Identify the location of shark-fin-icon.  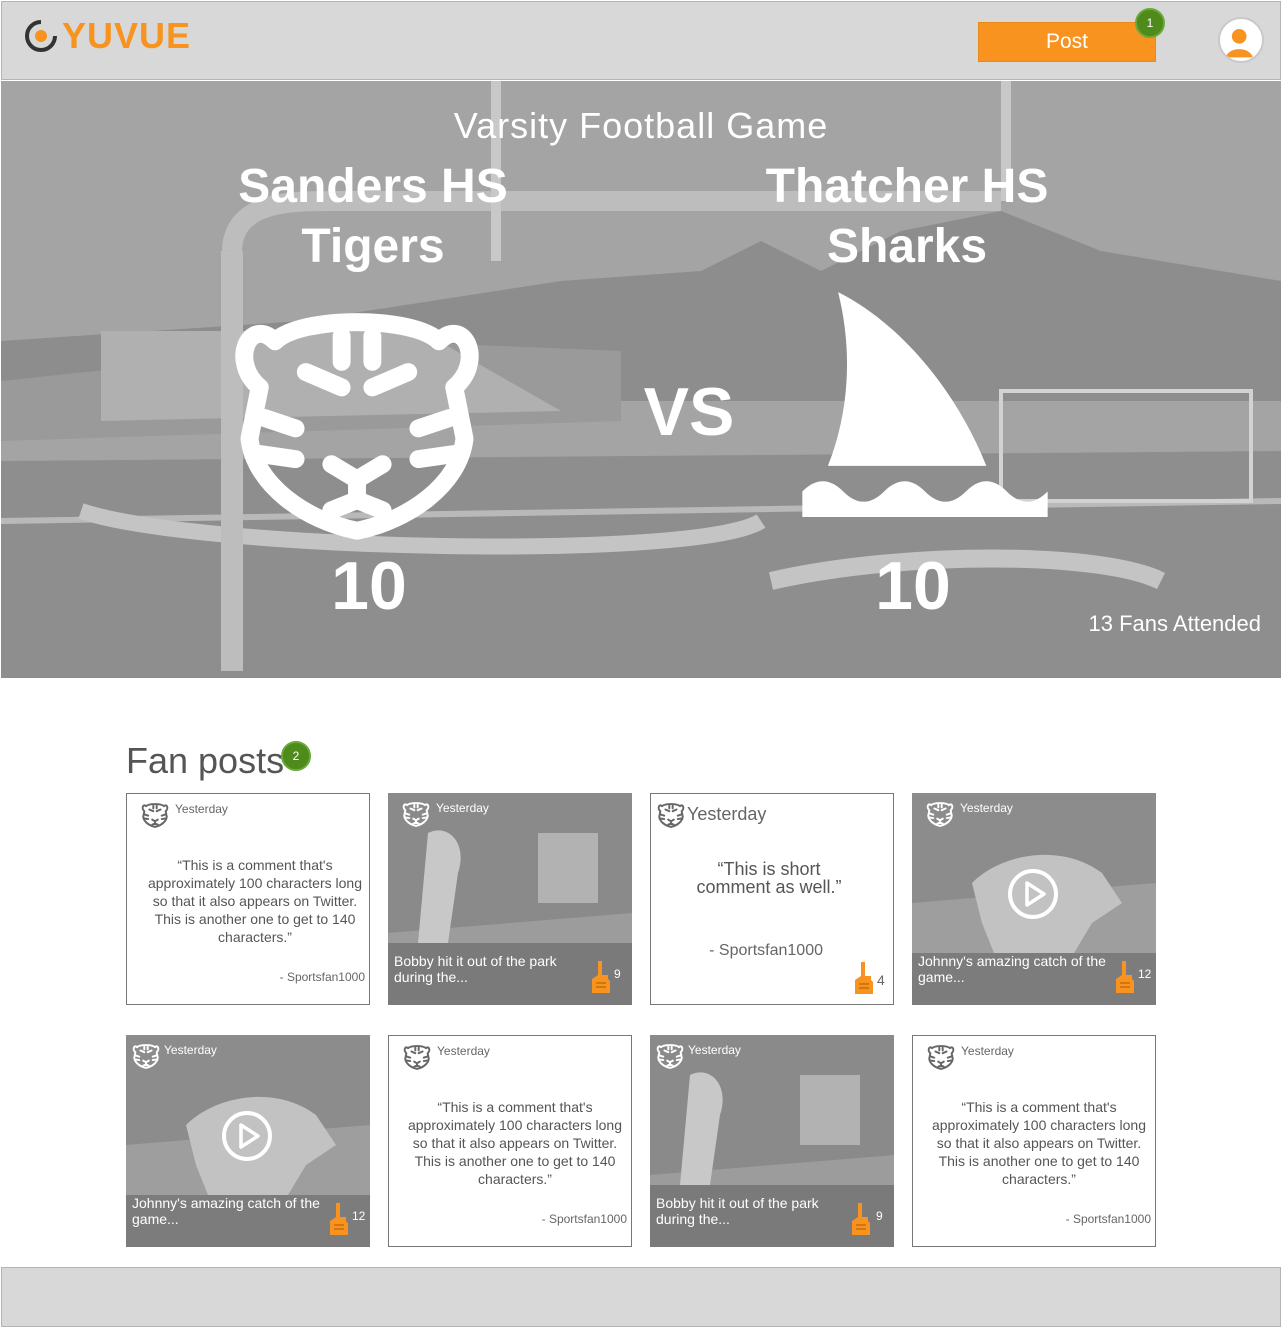
(925, 402).